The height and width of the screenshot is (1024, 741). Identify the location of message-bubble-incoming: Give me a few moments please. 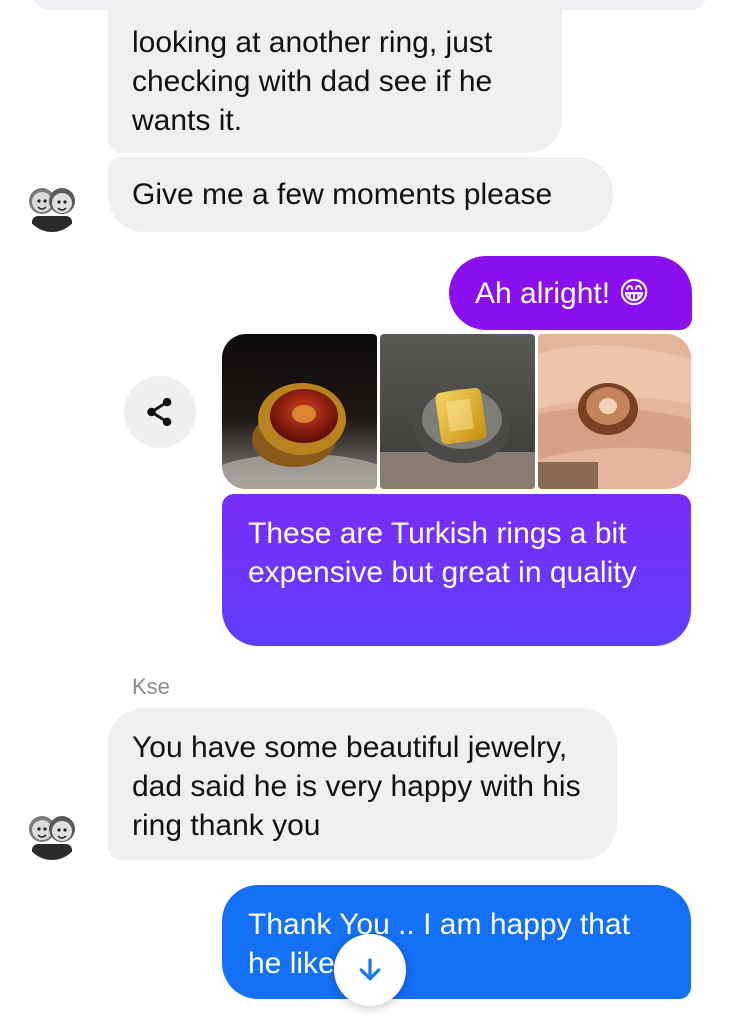
(360, 194).